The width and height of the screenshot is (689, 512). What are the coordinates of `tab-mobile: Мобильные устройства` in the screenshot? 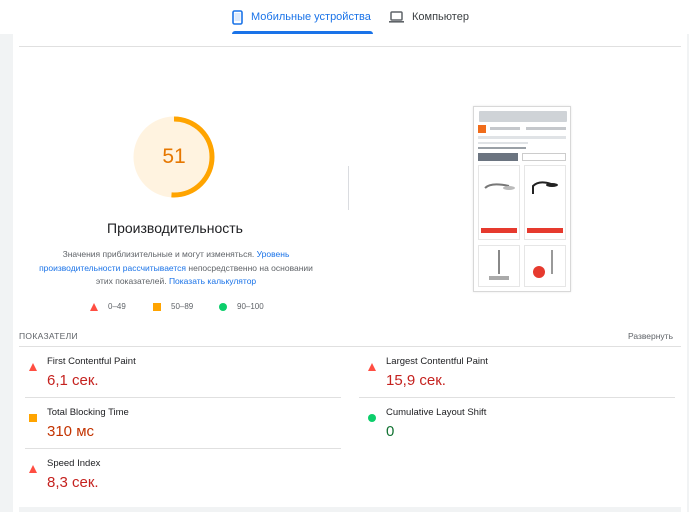 It's located at (302, 17).